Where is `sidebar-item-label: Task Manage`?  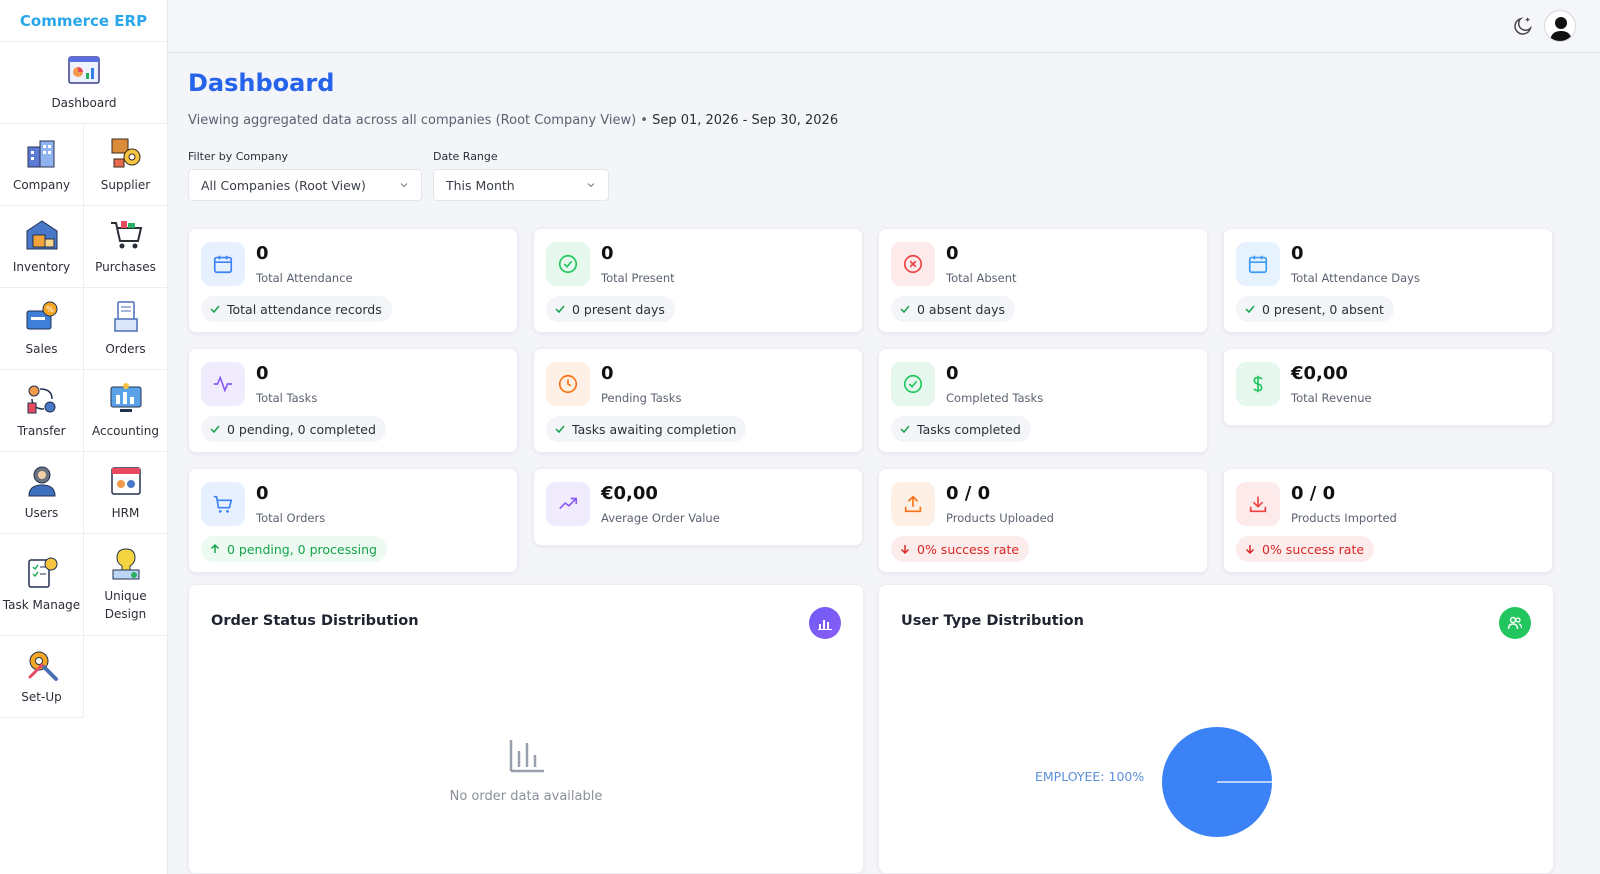 sidebar-item-label: Task Manage is located at coordinates (41, 604).